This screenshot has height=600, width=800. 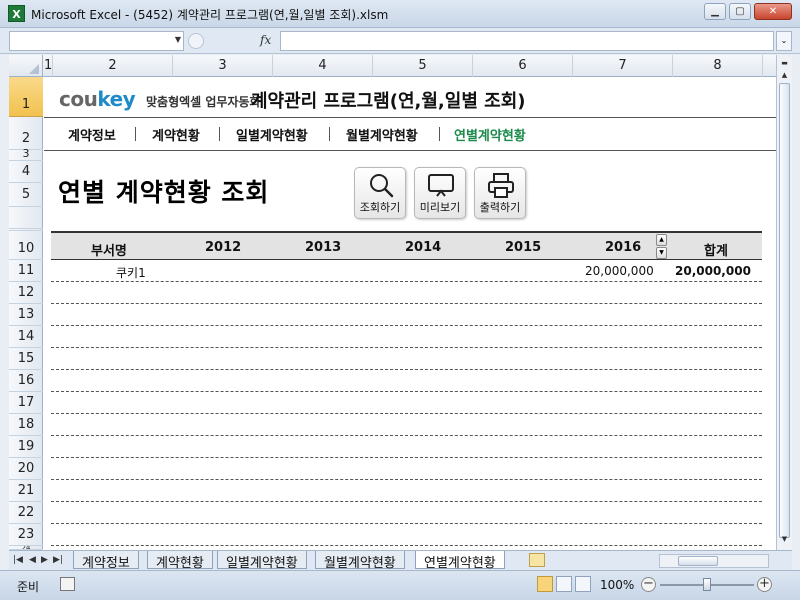 I want to click on cell-total: 20,000,000, so click(x=713, y=271).